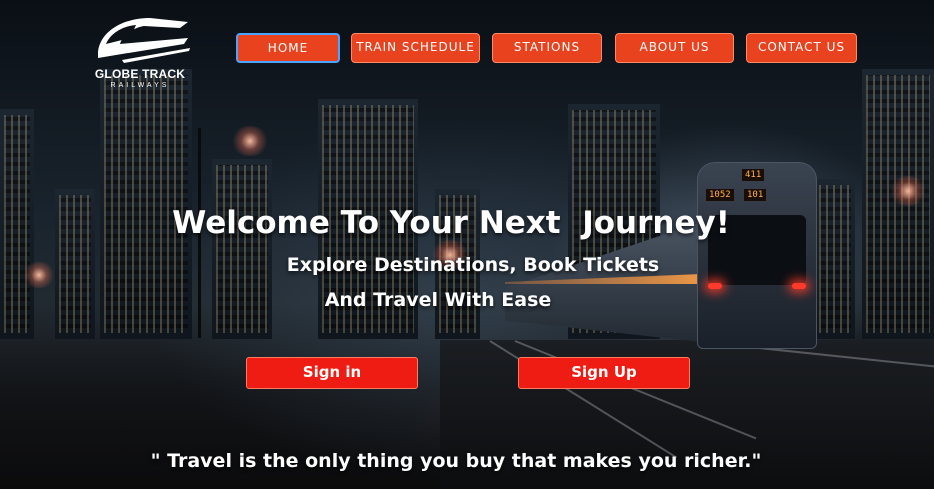 The image size is (934, 489). I want to click on nav-home-button: HOME, so click(288, 48).